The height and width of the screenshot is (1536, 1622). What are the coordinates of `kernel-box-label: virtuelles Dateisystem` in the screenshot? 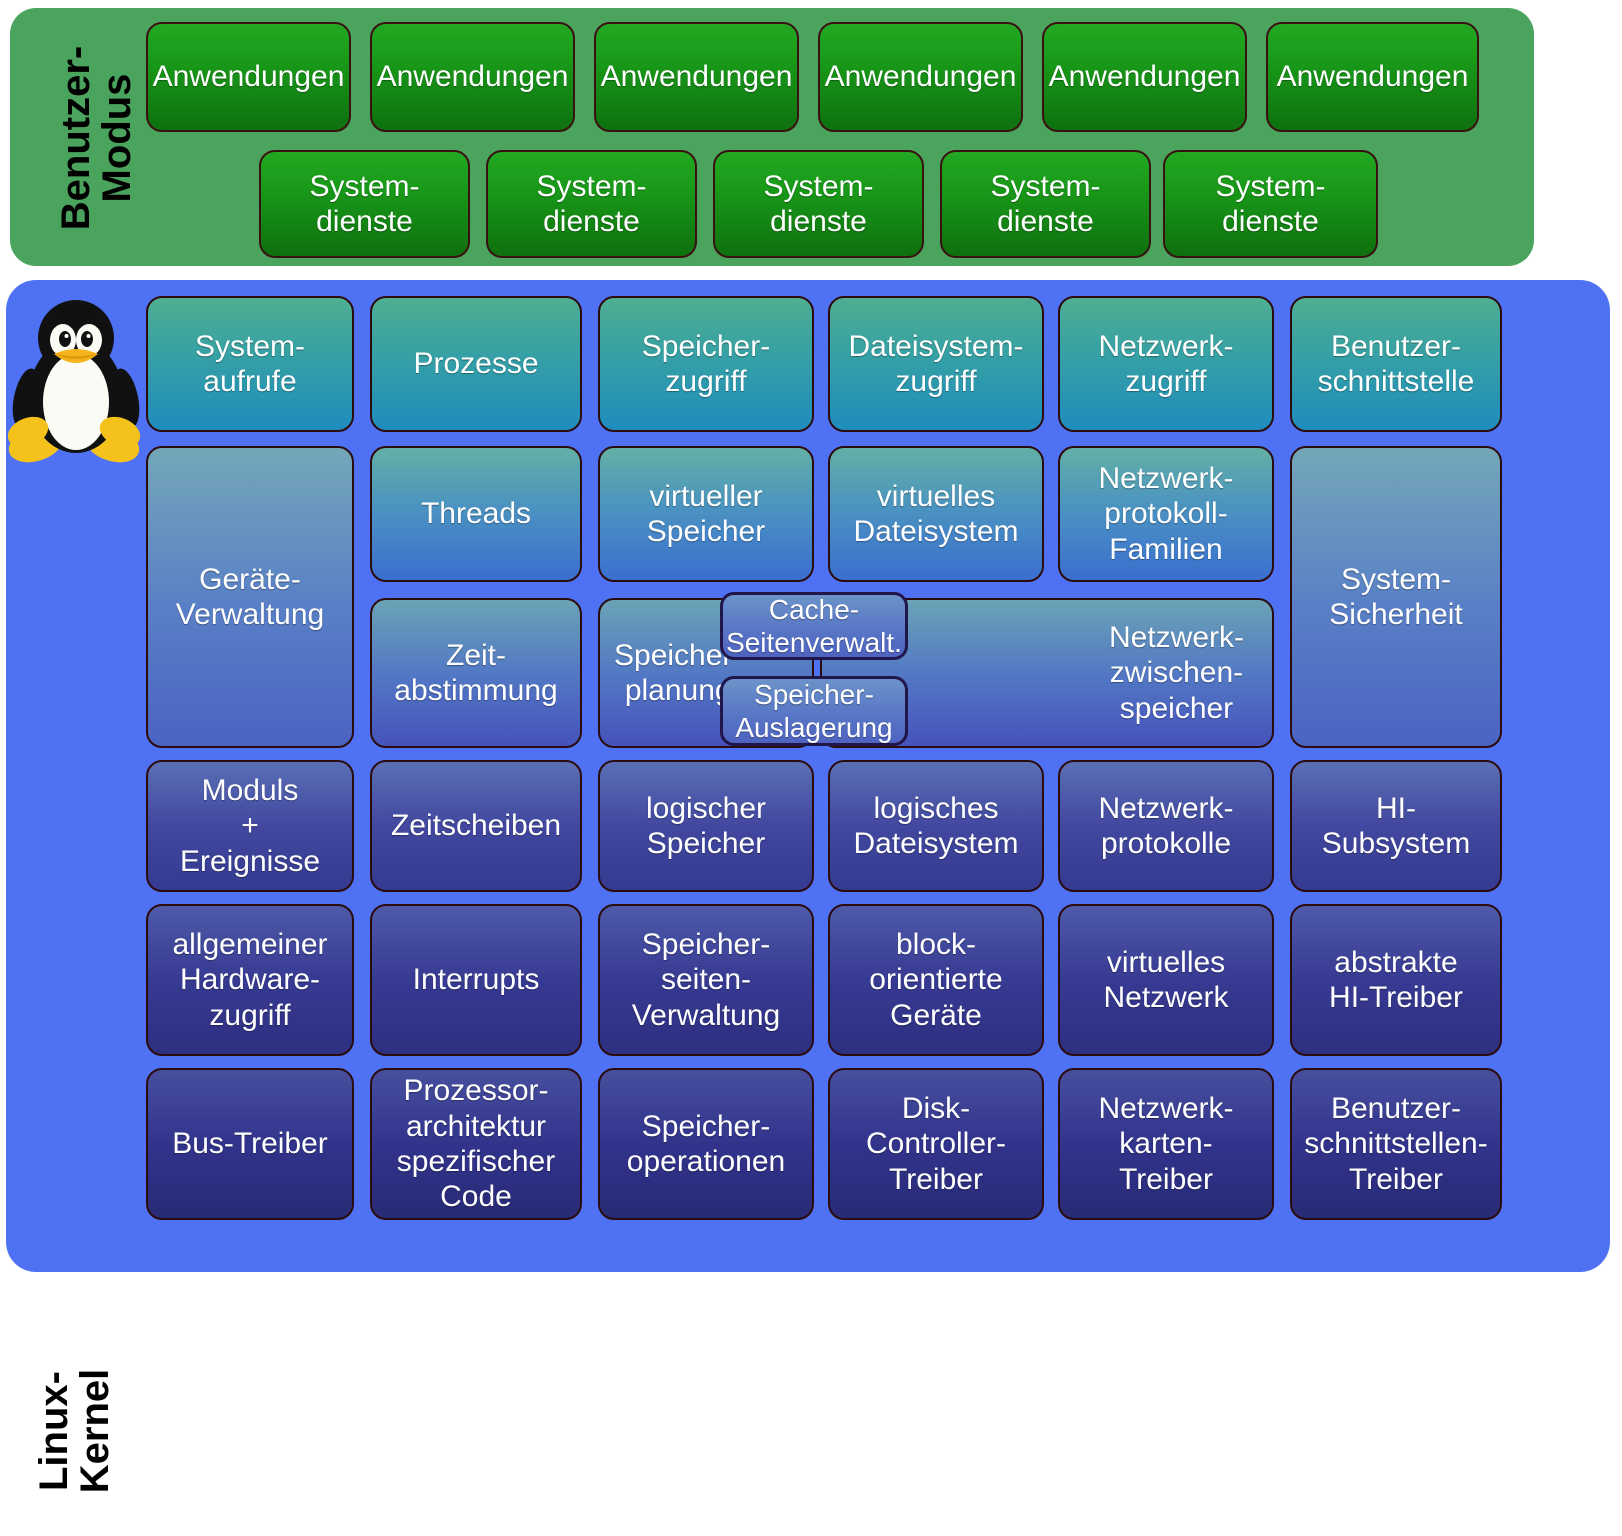 It's located at (936, 513).